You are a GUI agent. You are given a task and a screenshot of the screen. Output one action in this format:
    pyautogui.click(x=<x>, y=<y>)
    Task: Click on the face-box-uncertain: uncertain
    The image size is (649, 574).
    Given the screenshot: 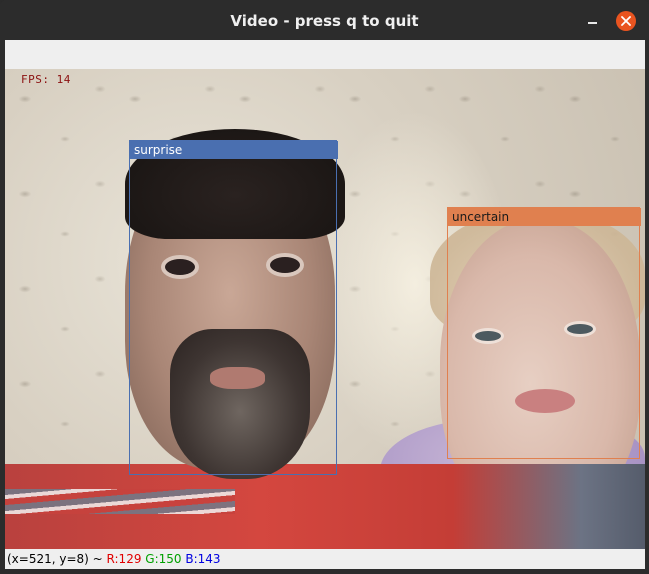 What is the action you would take?
    pyautogui.click(x=544, y=333)
    